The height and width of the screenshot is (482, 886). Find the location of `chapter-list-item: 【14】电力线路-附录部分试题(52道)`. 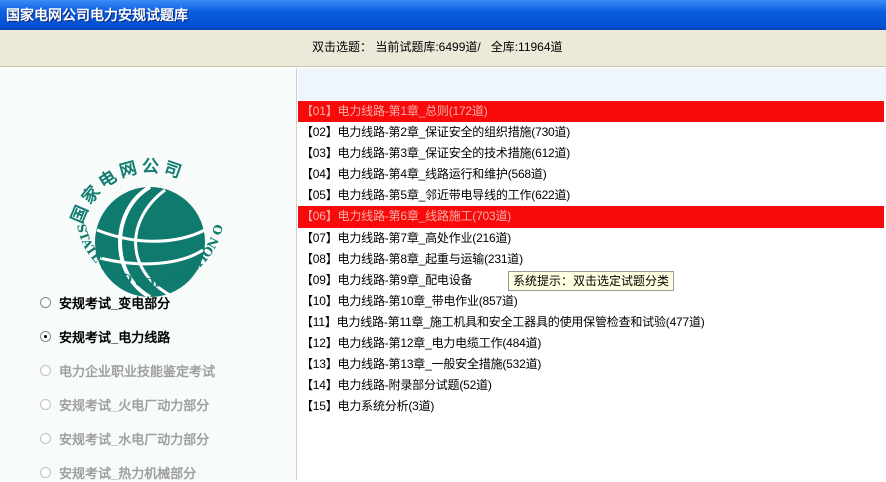

chapter-list-item: 【14】电力线路-附录部分试题(52道) is located at coordinates (591, 385).